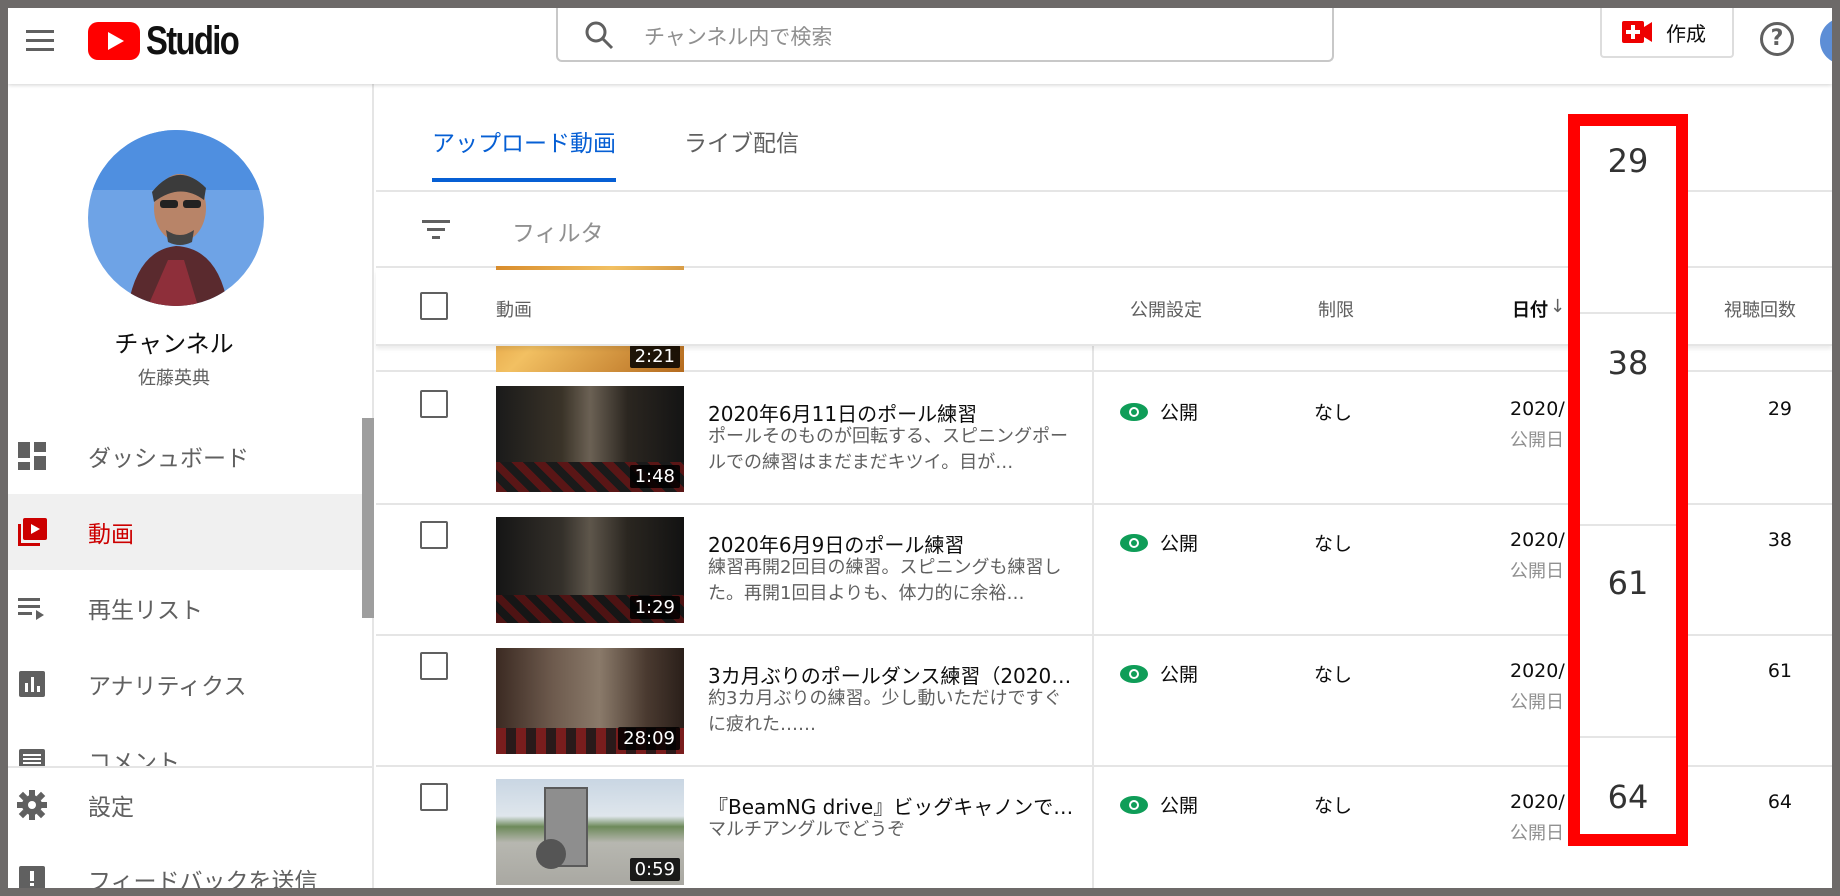  I want to click on gear-icon, so click(32, 805).